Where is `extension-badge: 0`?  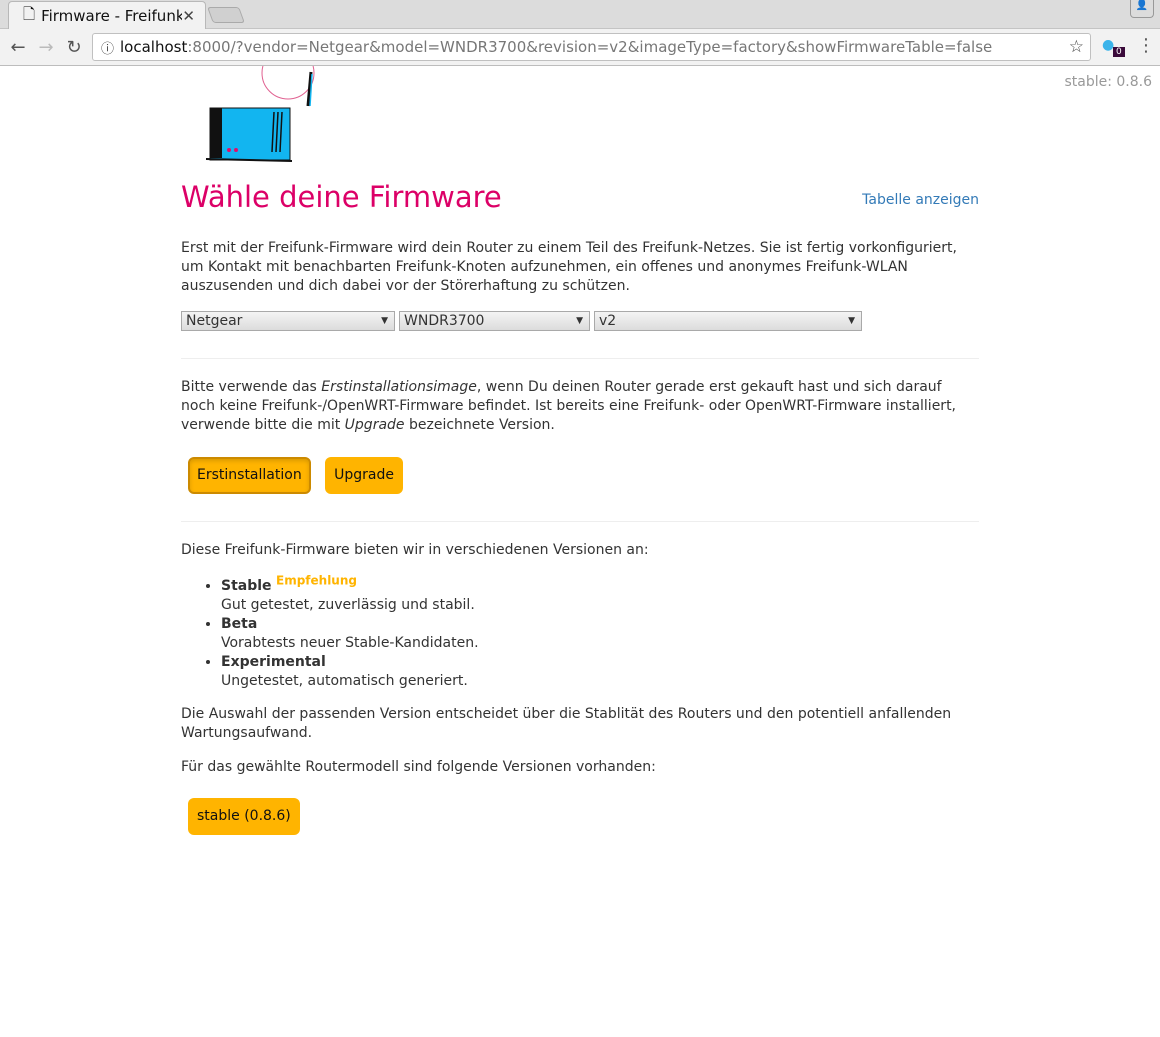
extension-badge: 0 is located at coordinates (1119, 52).